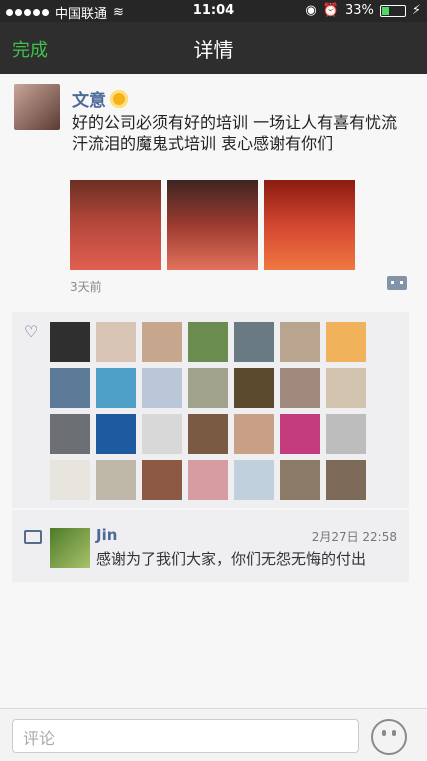  I want to click on post-photos, so click(212, 225).